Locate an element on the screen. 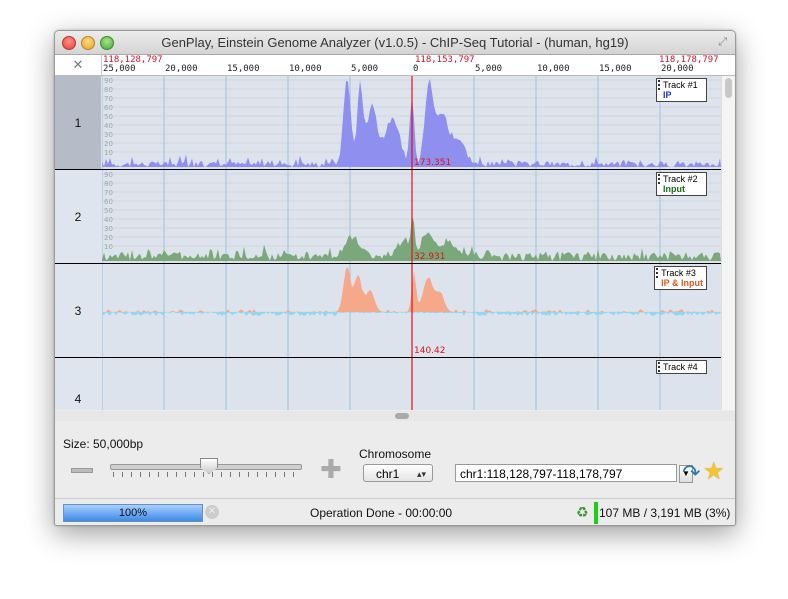 This screenshot has height=599, width=788. cursor-value: 32.931 is located at coordinates (430, 257).